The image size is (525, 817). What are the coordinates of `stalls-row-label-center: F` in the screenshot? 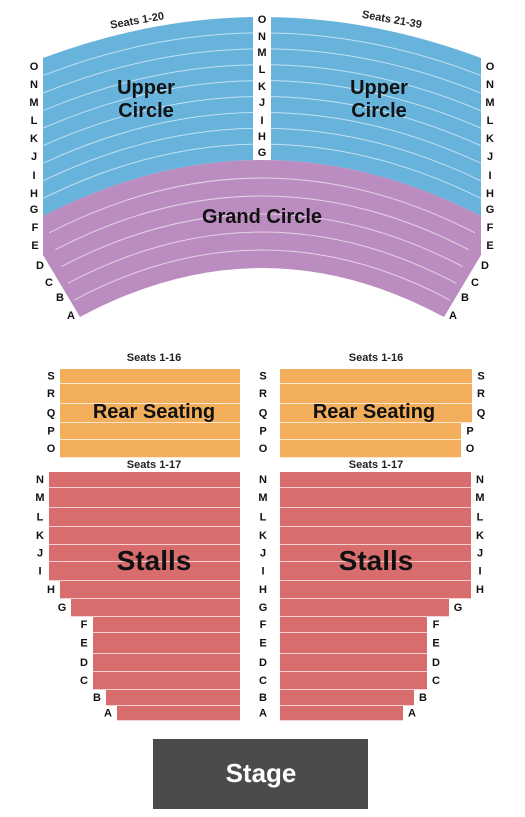 It's located at (263, 625).